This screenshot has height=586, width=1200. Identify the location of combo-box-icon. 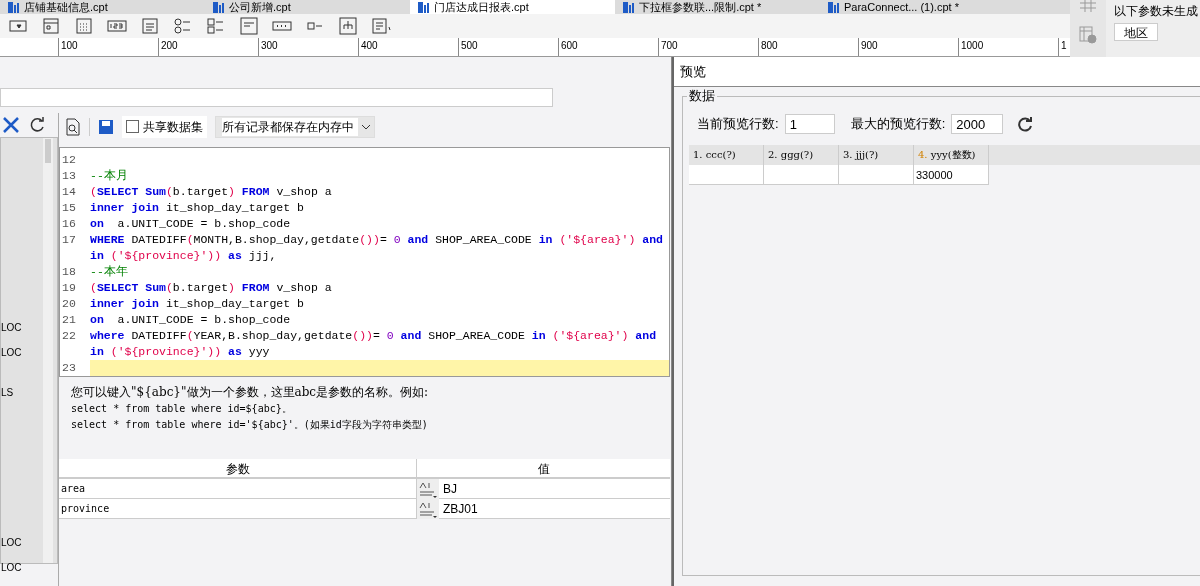
(18, 26).